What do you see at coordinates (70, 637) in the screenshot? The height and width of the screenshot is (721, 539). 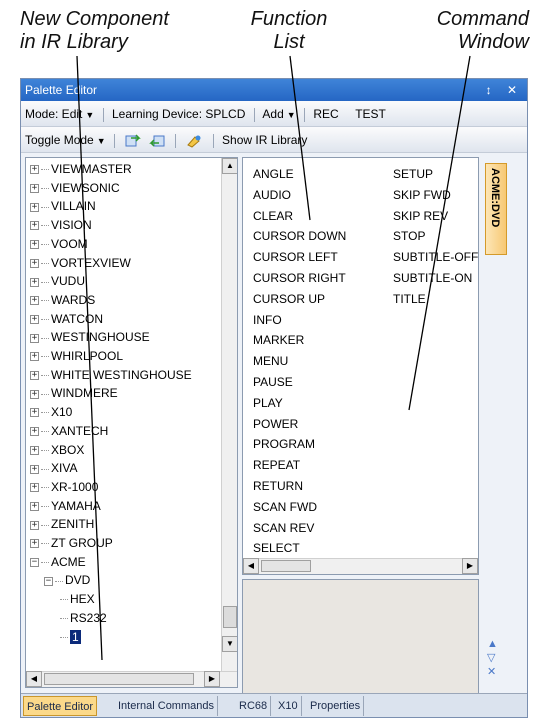 I see `tree-item-new-component: 1` at bounding box center [70, 637].